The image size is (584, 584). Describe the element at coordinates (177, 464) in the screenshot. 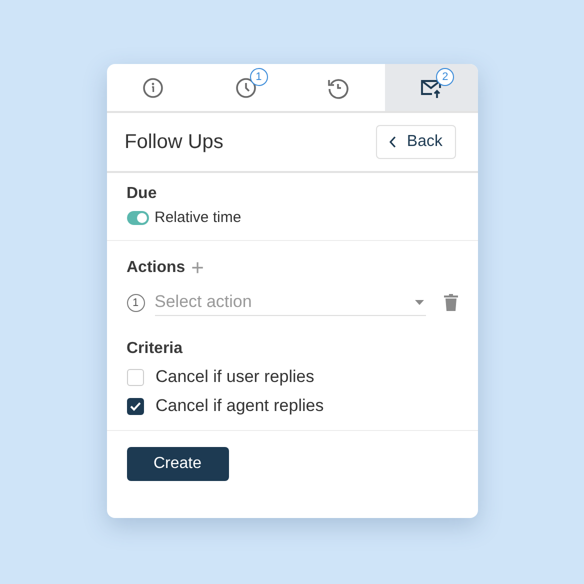

I see `create-button: Create` at that location.